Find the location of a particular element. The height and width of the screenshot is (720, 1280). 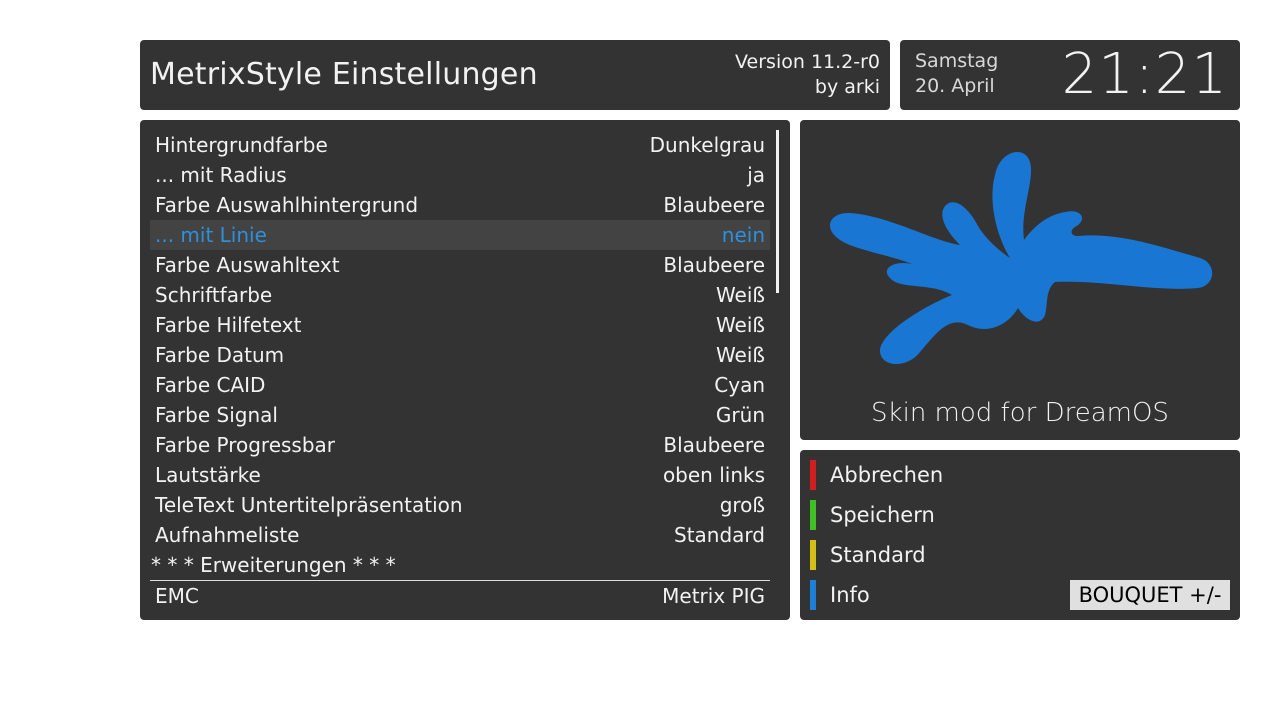

page-title: MetrixStyle Einstellungen is located at coordinates (344, 74).